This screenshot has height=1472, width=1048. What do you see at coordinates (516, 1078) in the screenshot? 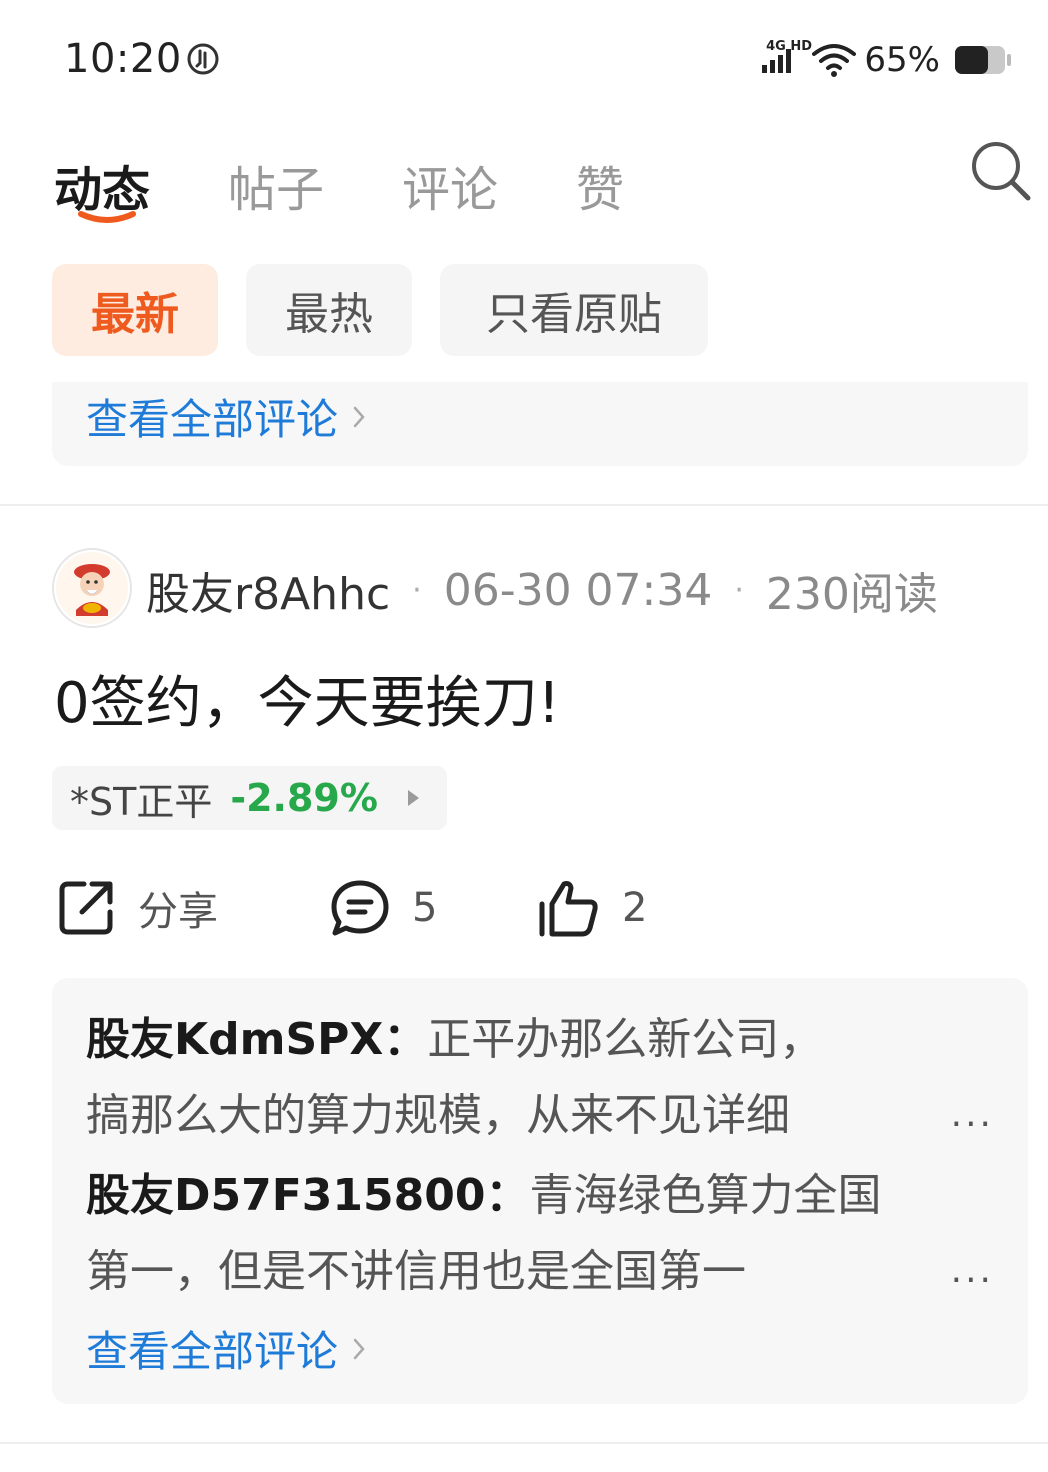
I see `comment-item: 股友KdmSPX：正平办那么新公司， 搞那么大的算力规模，从来不见详细` at bounding box center [516, 1078].